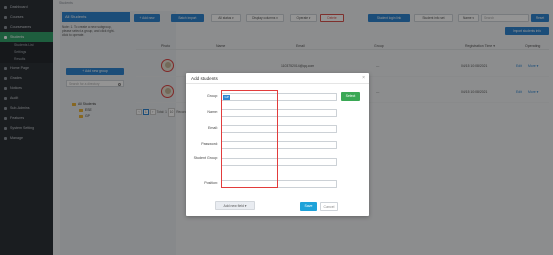  Describe the element at coordinates (235, 205) in the screenshot. I see `add-new-field-button: Add new field ▾` at that location.